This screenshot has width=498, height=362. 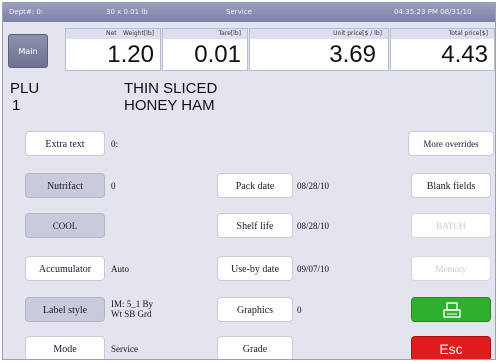 I want to click on total-price-box: Total price[$] 4.43, so click(x=442, y=49).